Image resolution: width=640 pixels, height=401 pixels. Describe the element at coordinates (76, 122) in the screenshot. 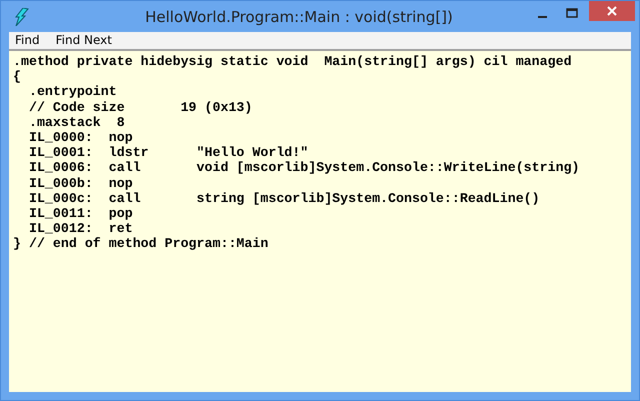

I see `code-line: .maxstack 8` at that location.